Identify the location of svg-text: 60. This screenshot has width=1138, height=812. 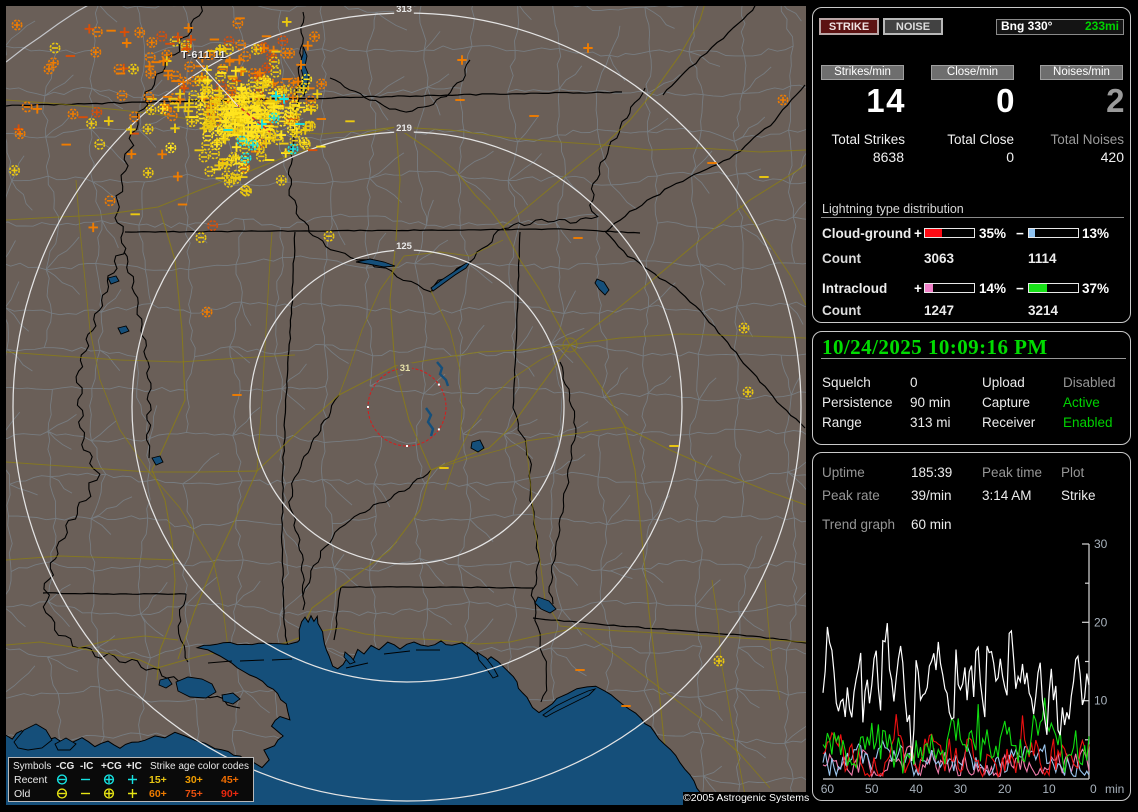
(828, 789).